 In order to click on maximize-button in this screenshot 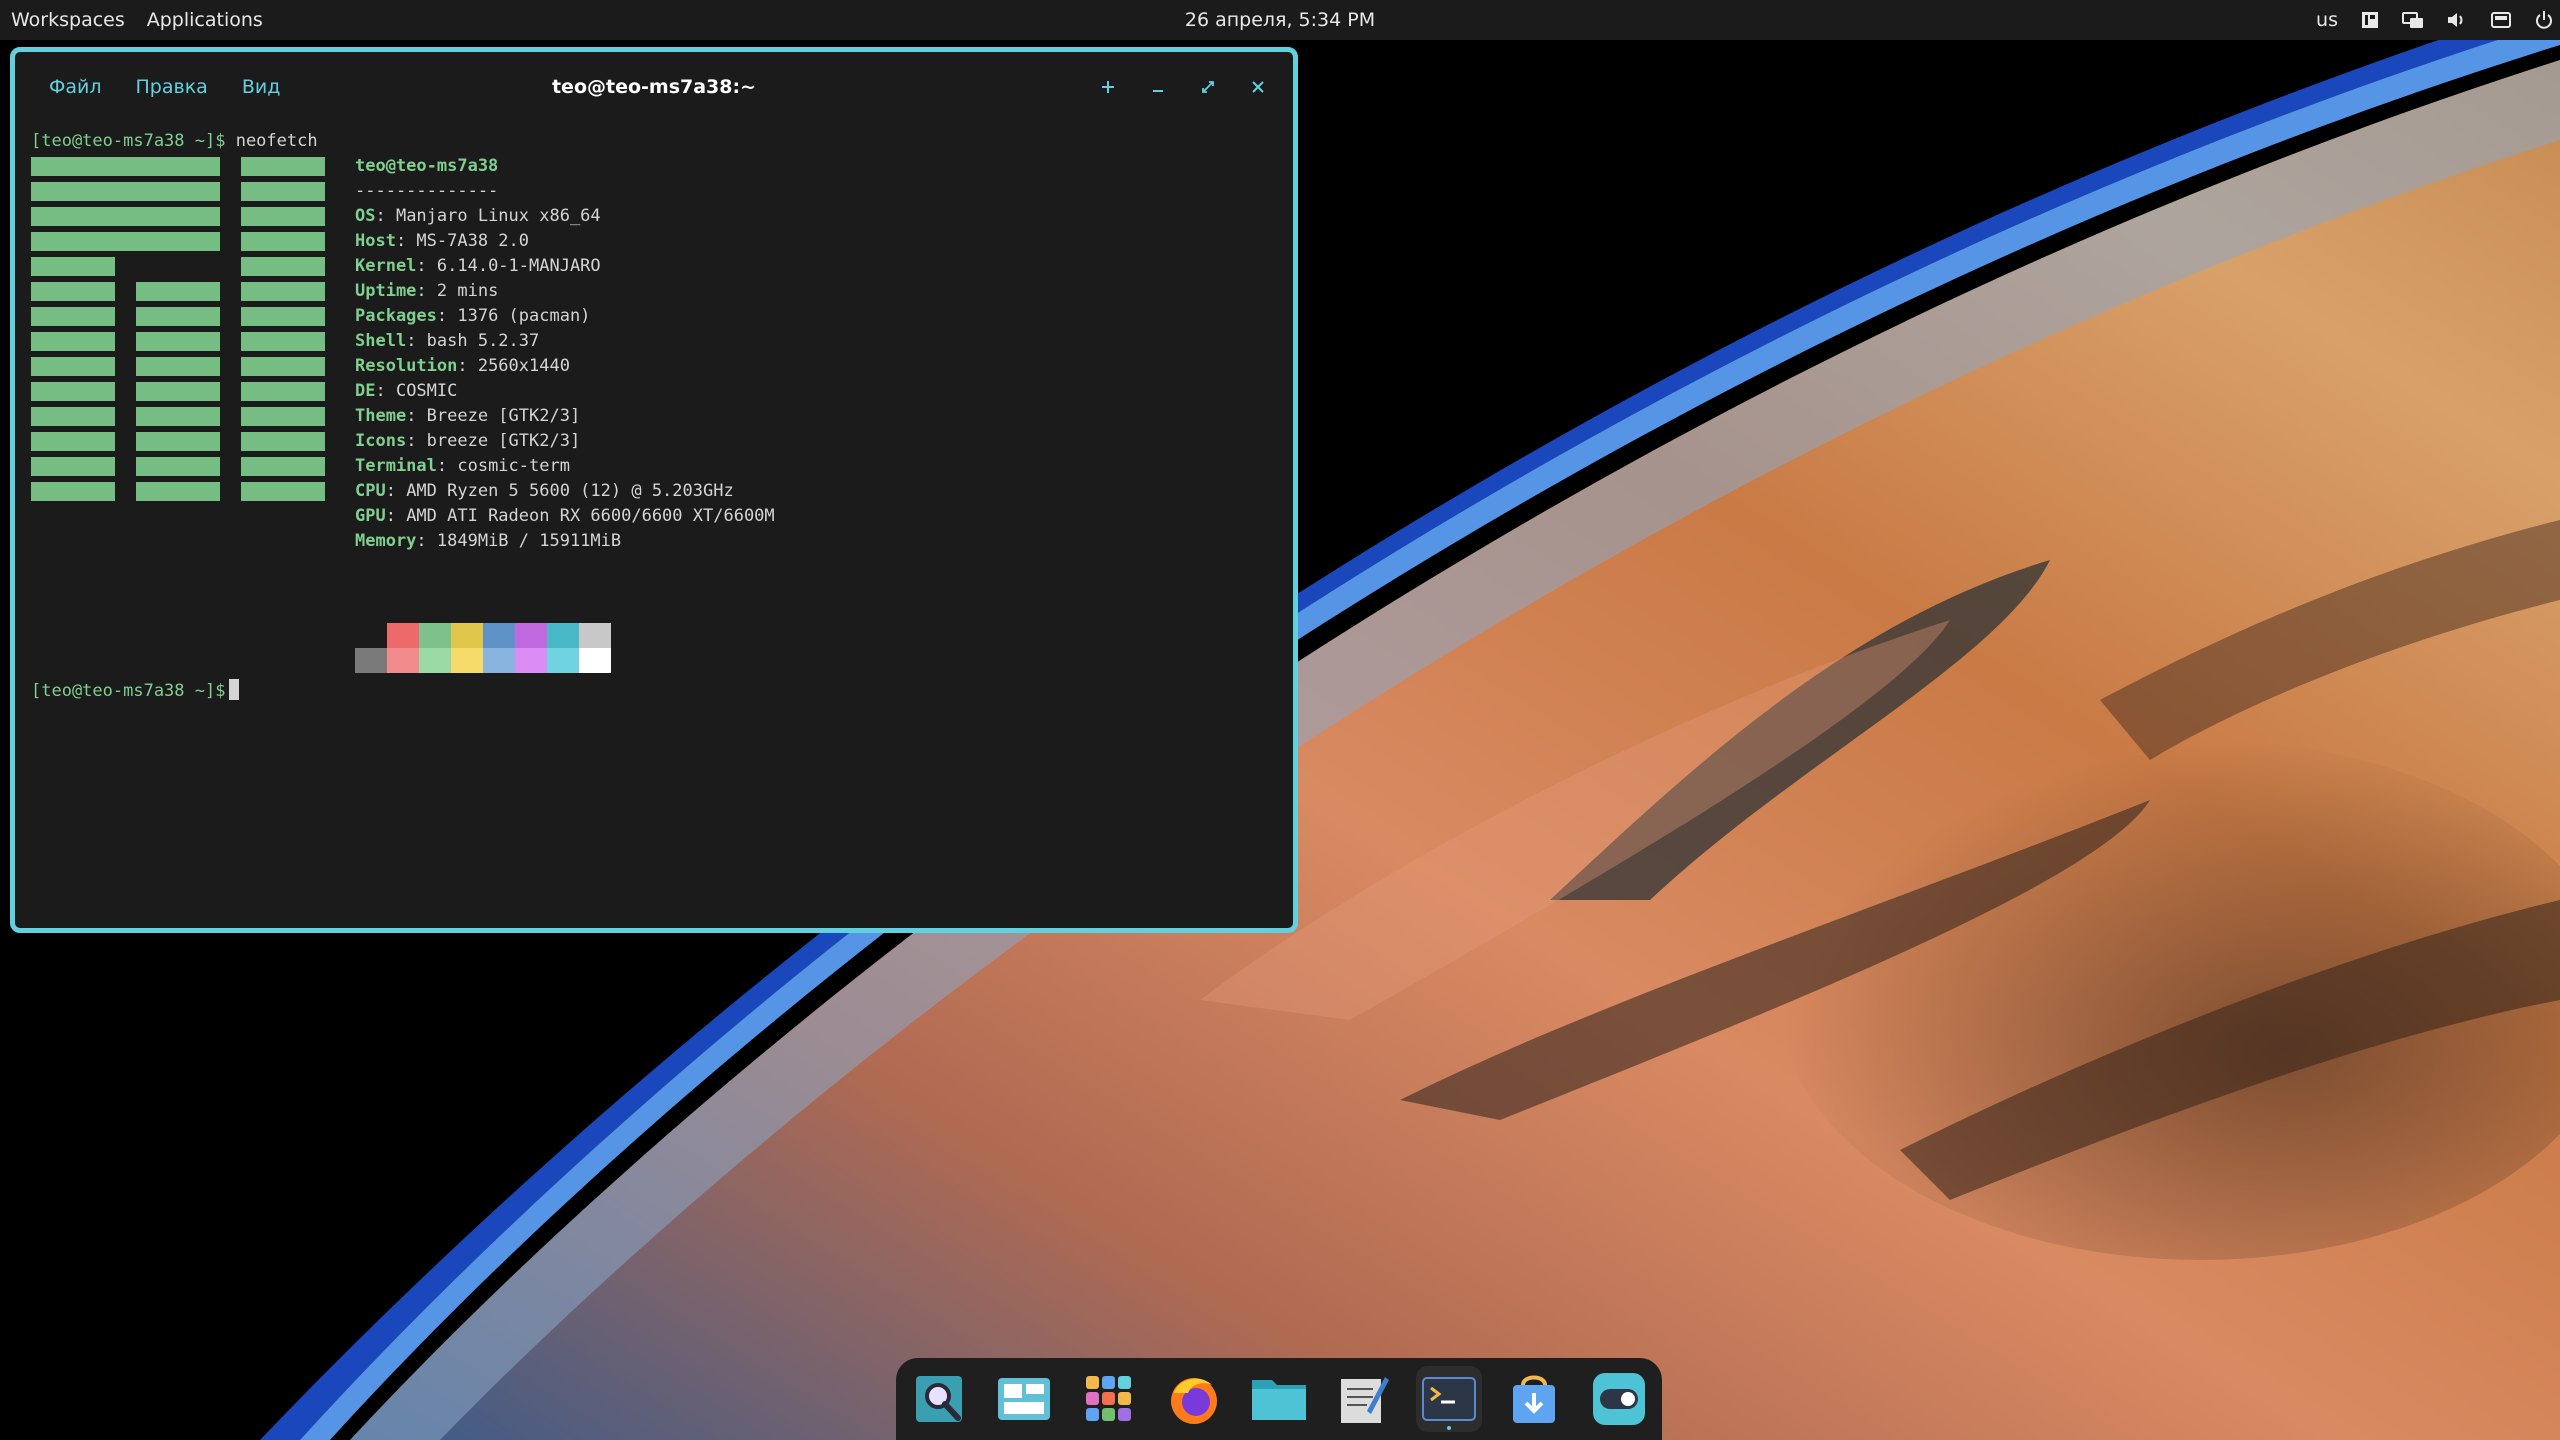, I will do `click(1208, 87)`.